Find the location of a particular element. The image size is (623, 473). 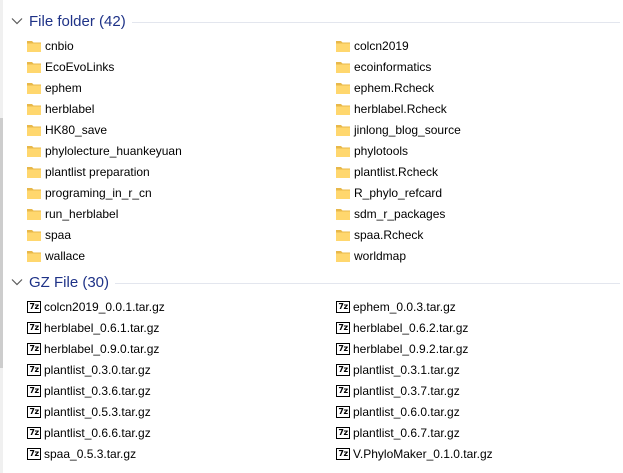

folder-item-sdm-r-packages: sdm_r_packages is located at coordinates (475, 213).